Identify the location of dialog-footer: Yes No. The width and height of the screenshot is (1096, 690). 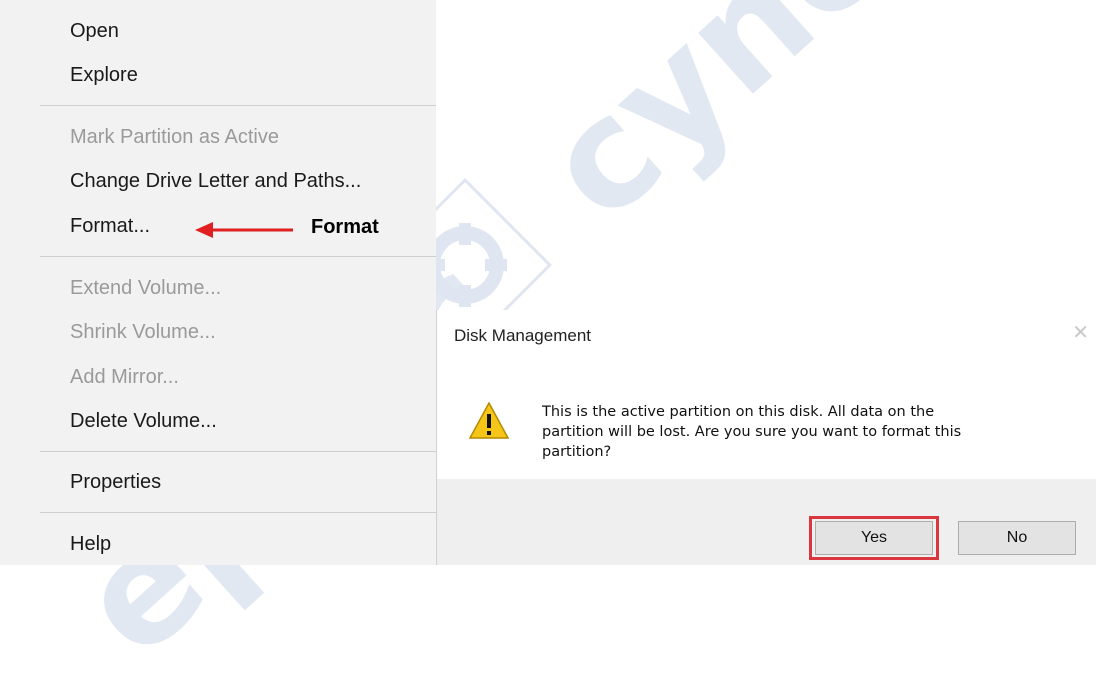
(766, 522).